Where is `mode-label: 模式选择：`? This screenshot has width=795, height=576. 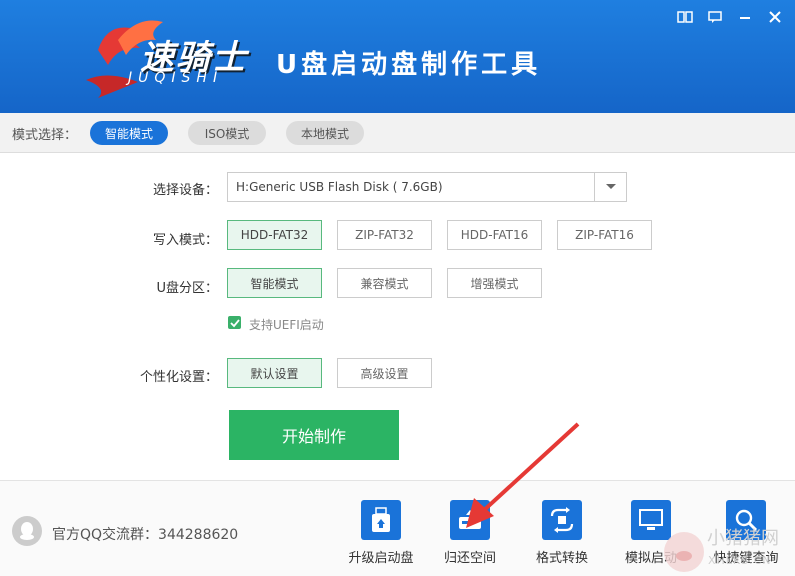
mode-label: 模式选择： is located at coordinates (45, 135).